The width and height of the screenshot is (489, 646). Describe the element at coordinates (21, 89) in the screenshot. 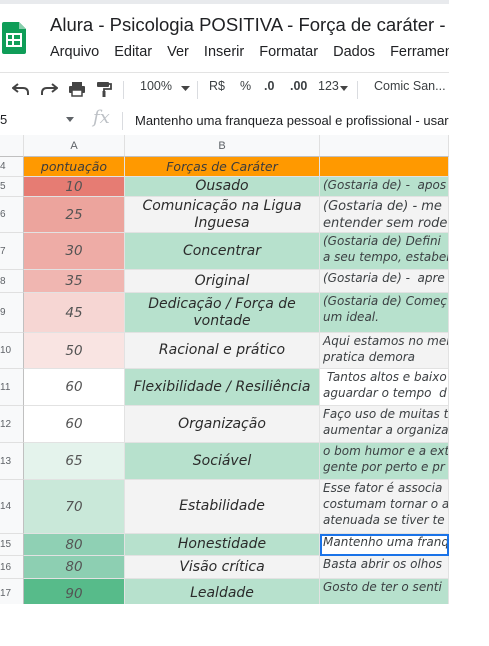

I see `undo-icon` at that location.